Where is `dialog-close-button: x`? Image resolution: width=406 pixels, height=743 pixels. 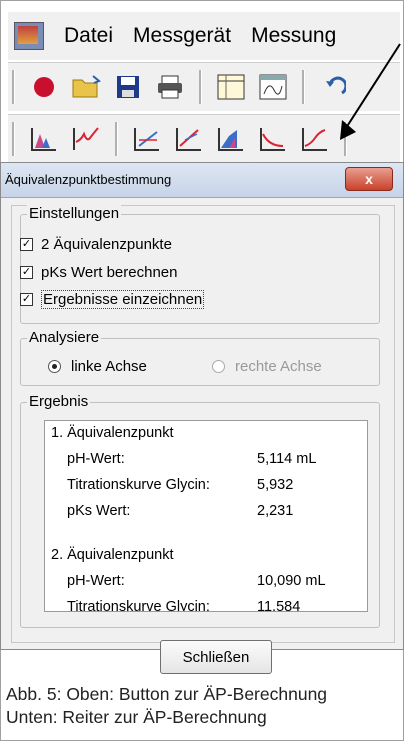 dialog-close-button: x is located at coordinates (369, 179).